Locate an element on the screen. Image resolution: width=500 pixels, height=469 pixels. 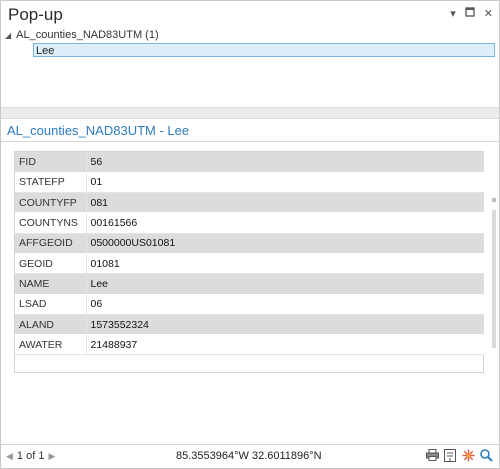
attribute-row-awater: AWATER 21488937 is located at coordinates (249, 345).